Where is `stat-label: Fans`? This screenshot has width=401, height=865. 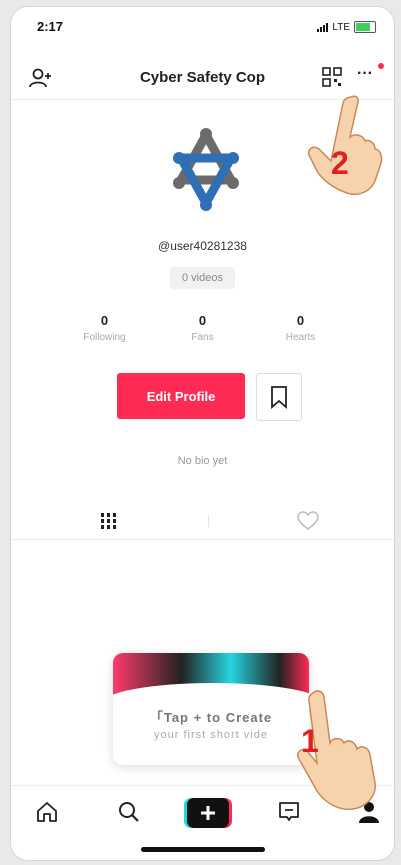
stat-label: Fans is located at coordinates (202, 337).